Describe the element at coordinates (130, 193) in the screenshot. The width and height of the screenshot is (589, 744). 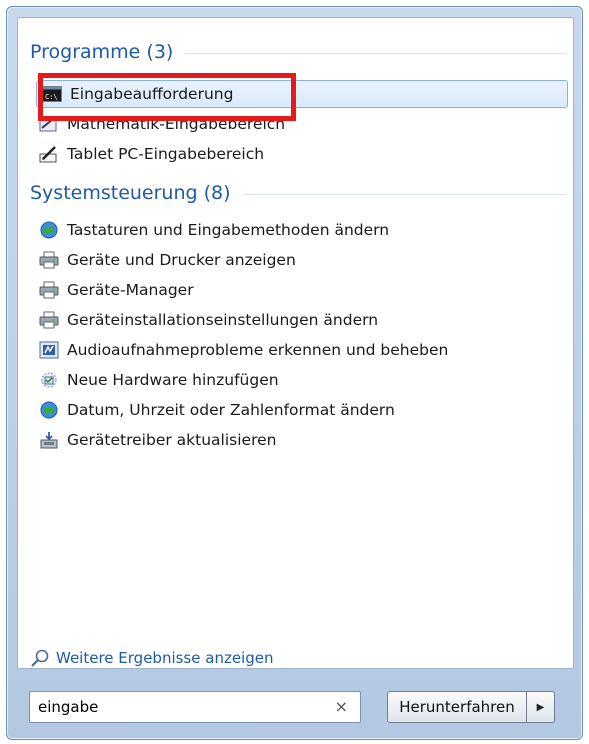
I see `group-title-control-panel: Systemsteuerung (8)` at that location.